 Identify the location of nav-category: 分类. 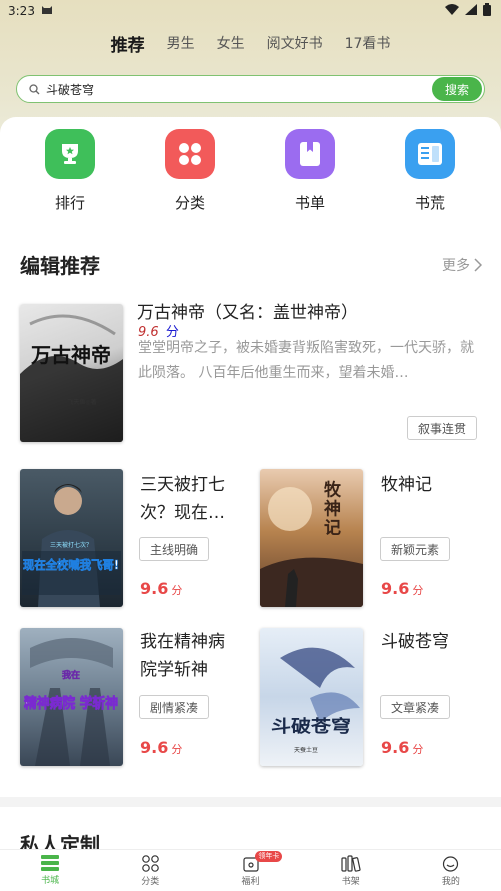
(150, 870).